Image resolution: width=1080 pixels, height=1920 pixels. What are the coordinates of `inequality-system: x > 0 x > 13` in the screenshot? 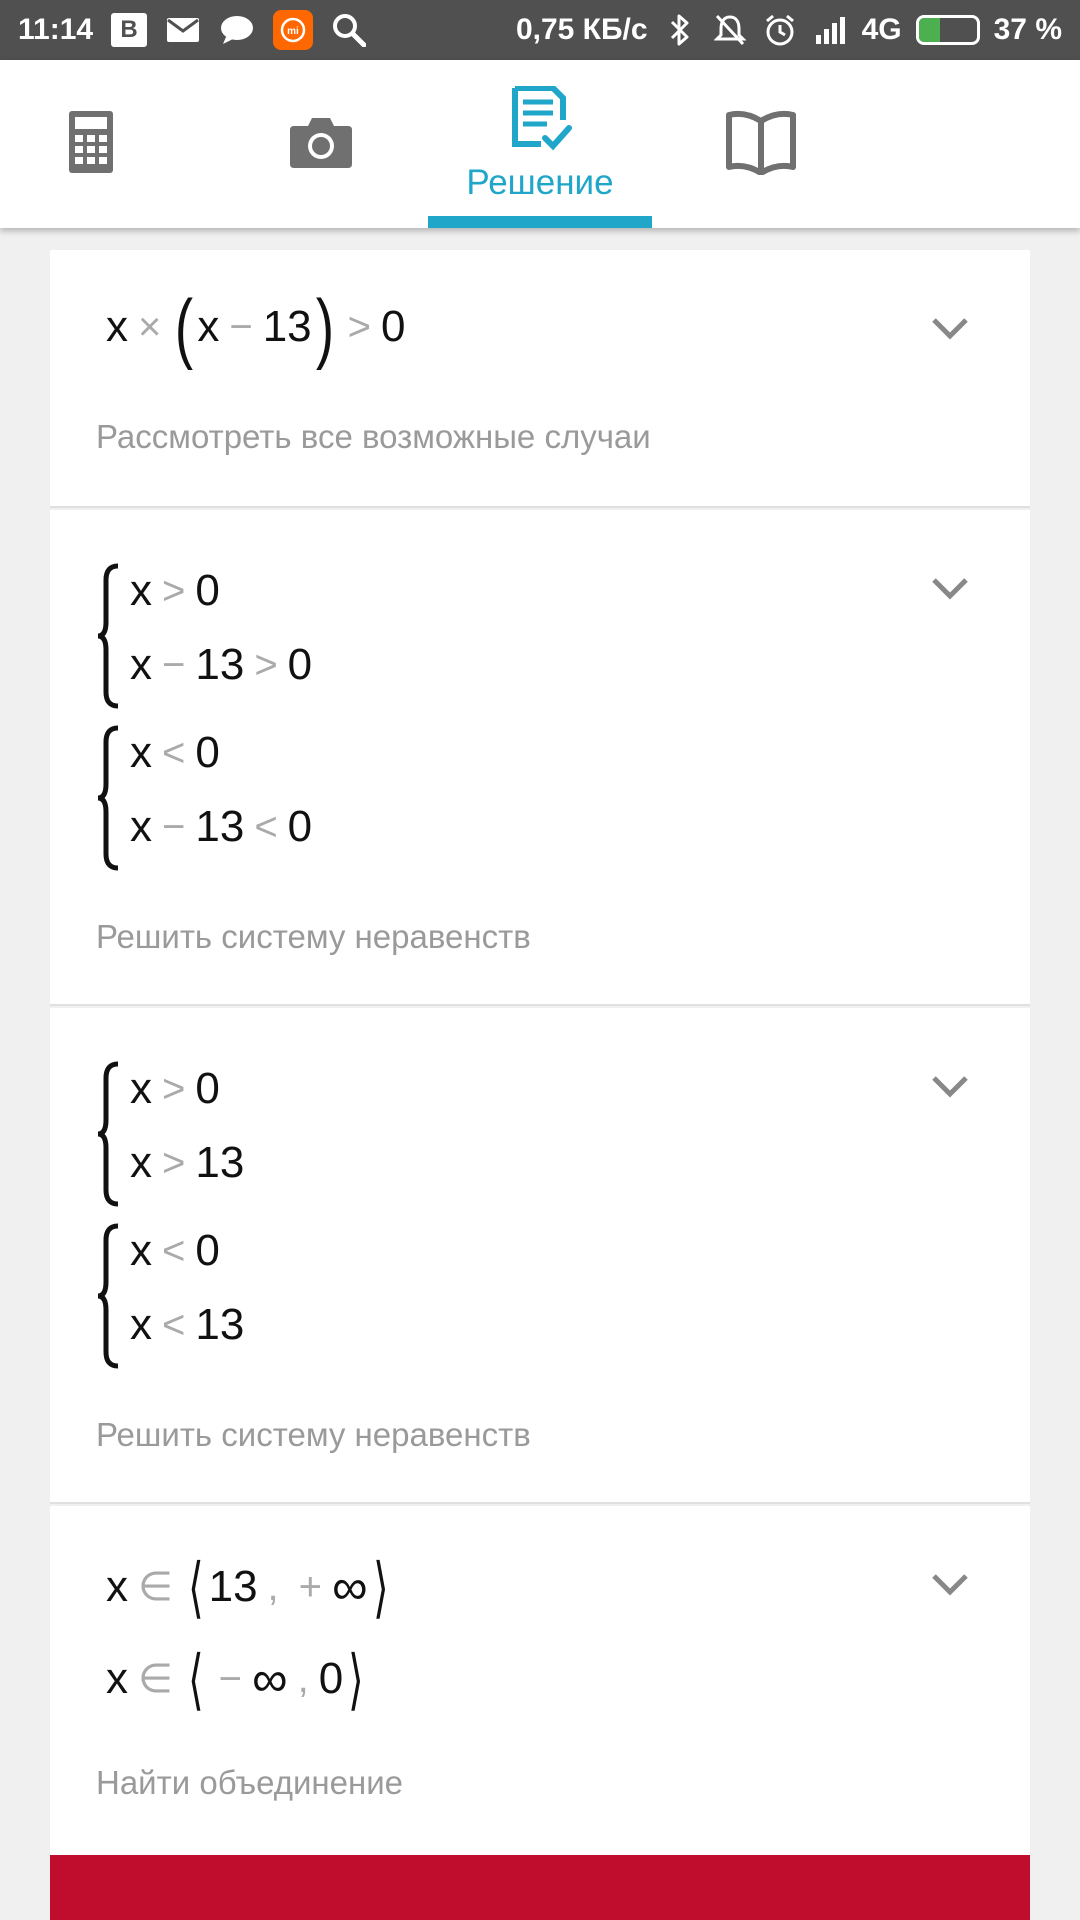 It's located at (296, 1134).